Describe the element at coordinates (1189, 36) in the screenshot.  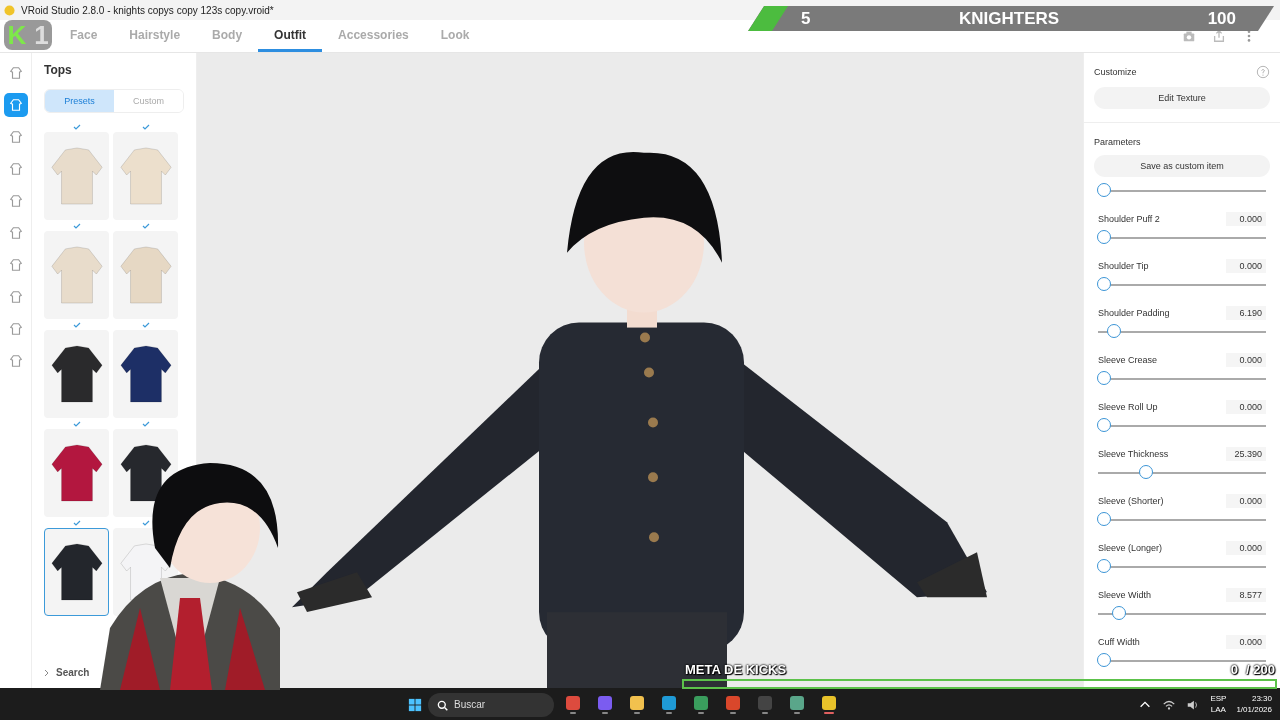
I see `camera-icon` at that location.